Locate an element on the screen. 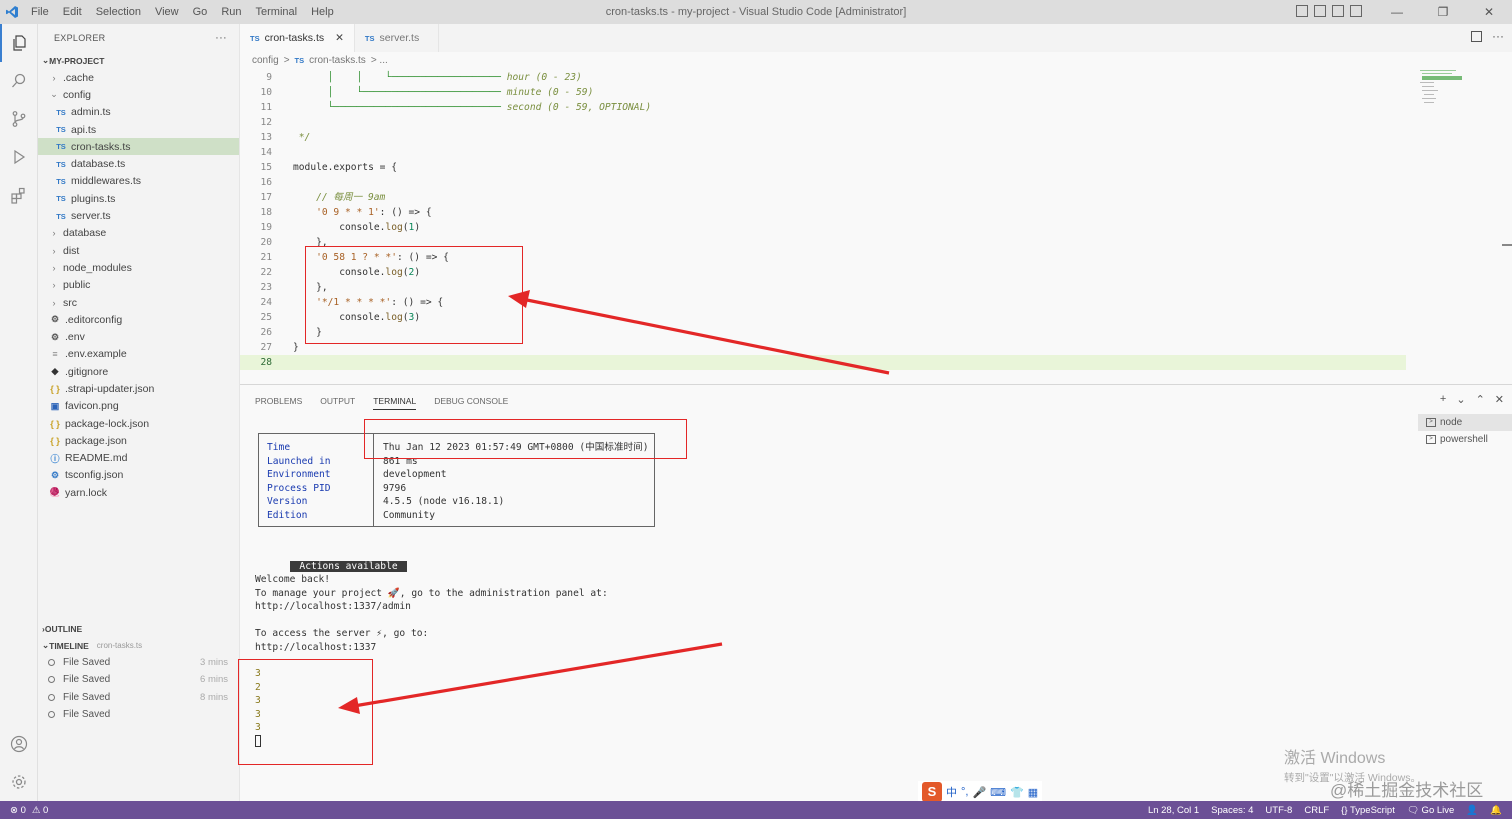 Image resolution: width=1512 pixels, height=819 pixels. manage-gear-icon is located at coordinates (19, 782).